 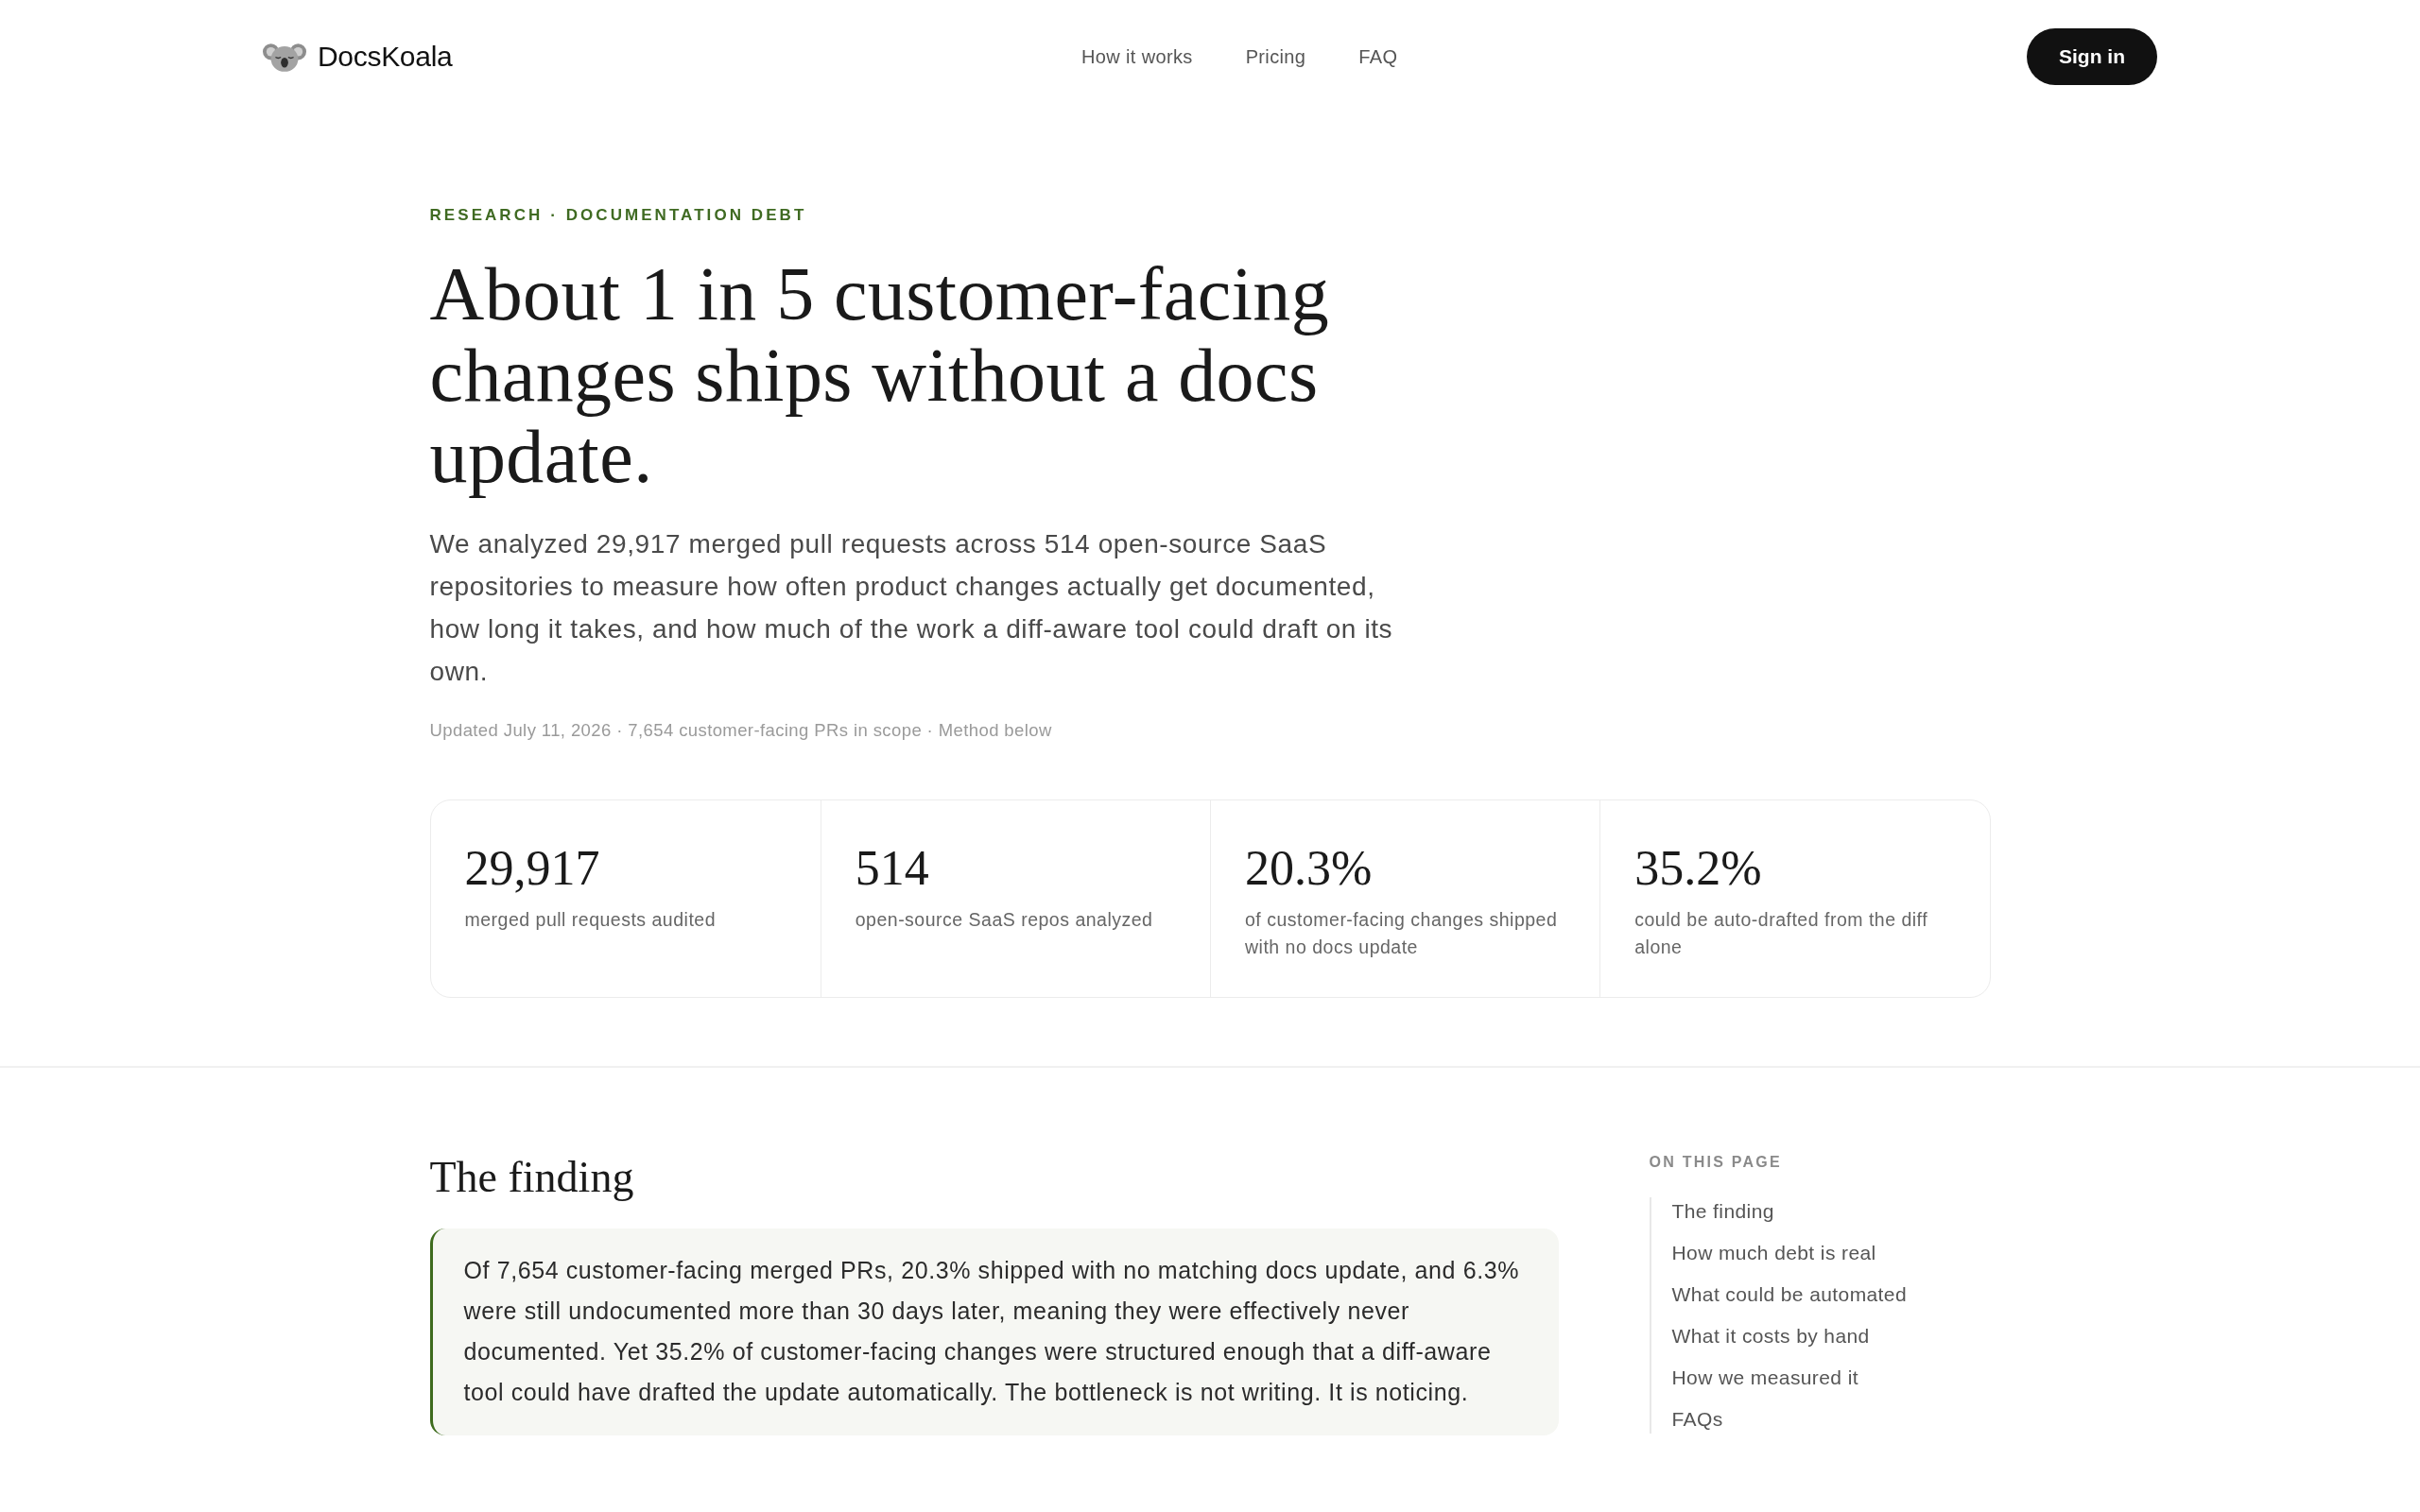 What do you see at coordinates (1378, 56) in the screenshot?
I see `nav-link: FAQ` at bounding box center [1378, 56].